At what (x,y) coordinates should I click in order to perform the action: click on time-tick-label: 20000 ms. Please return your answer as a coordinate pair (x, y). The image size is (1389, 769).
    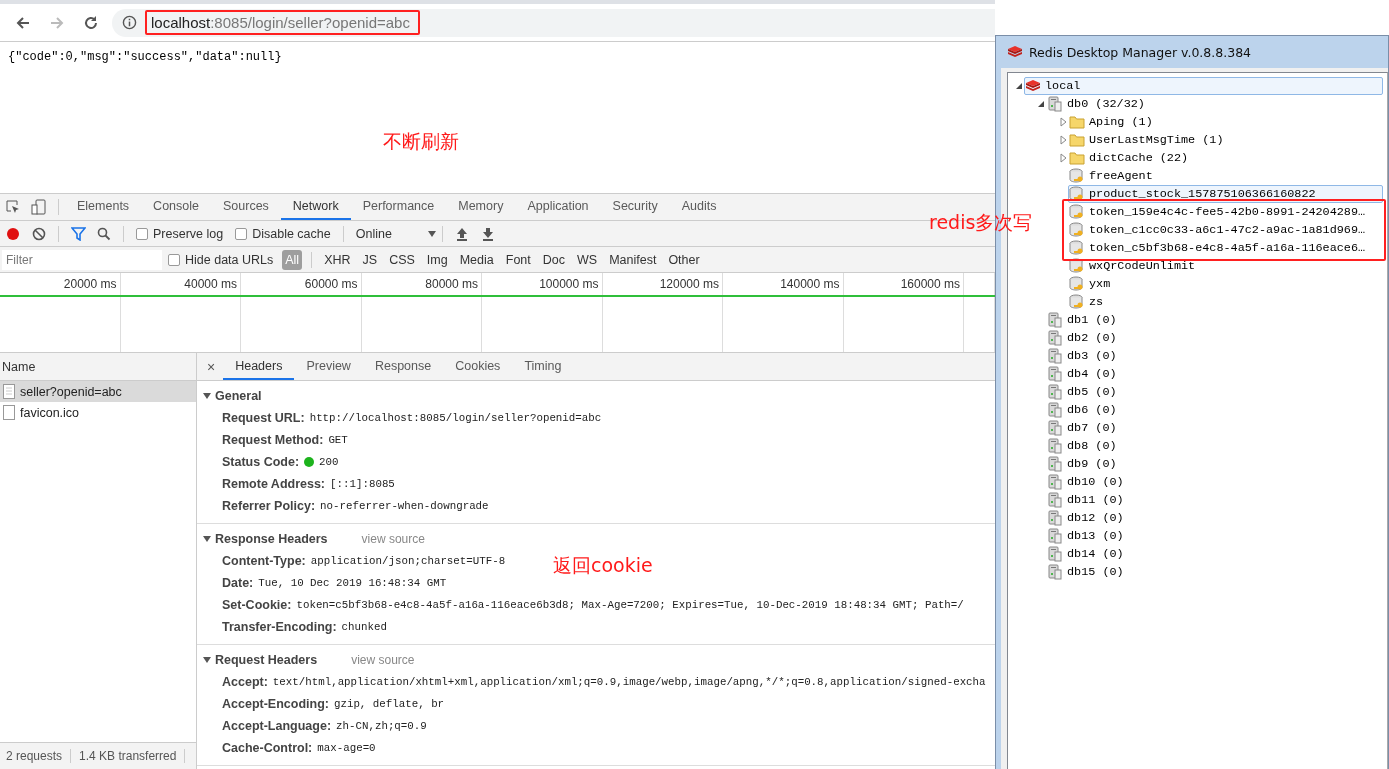
    Looking at the image, I should click on (90, 284).